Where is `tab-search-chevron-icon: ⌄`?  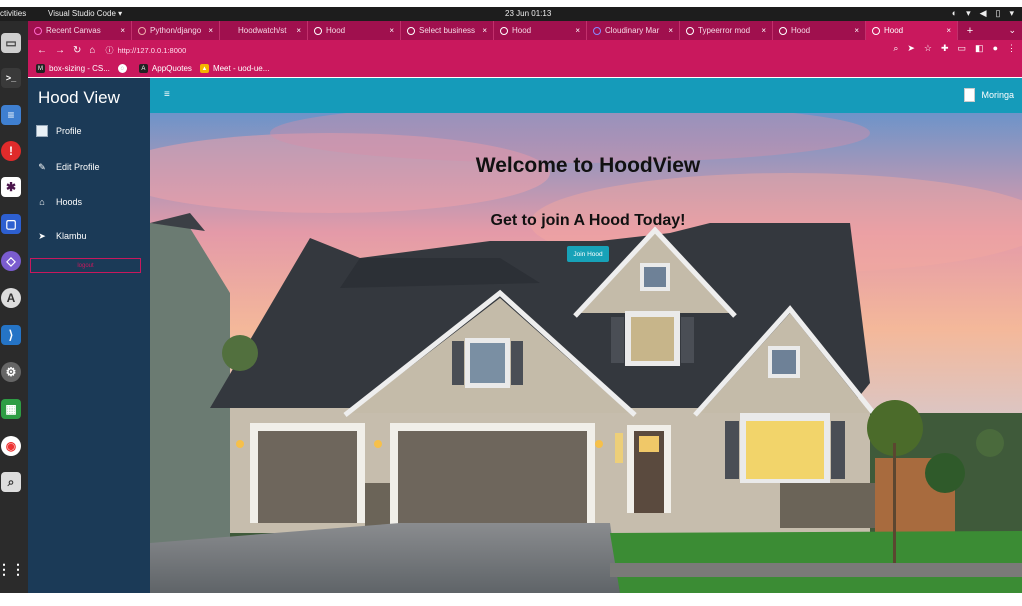 tab-search-chevron-icon: ⌄ is located at coordinates (1012, 30).